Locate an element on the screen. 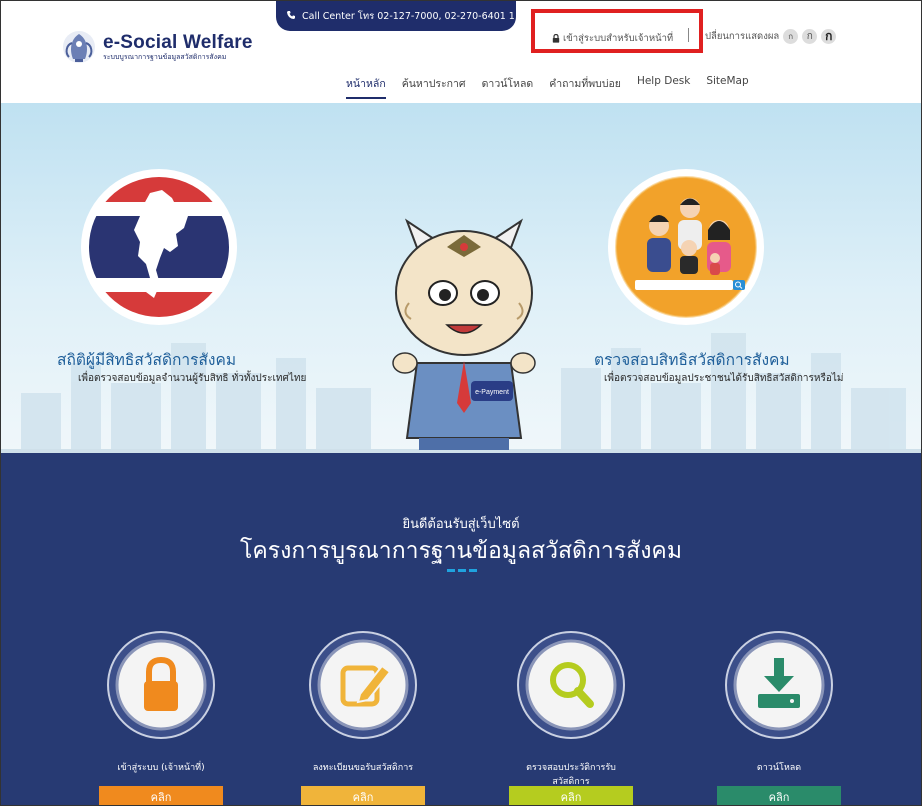 The image size is (922, 806). history-click-button: คลิก is located at coordinates (571, 795).